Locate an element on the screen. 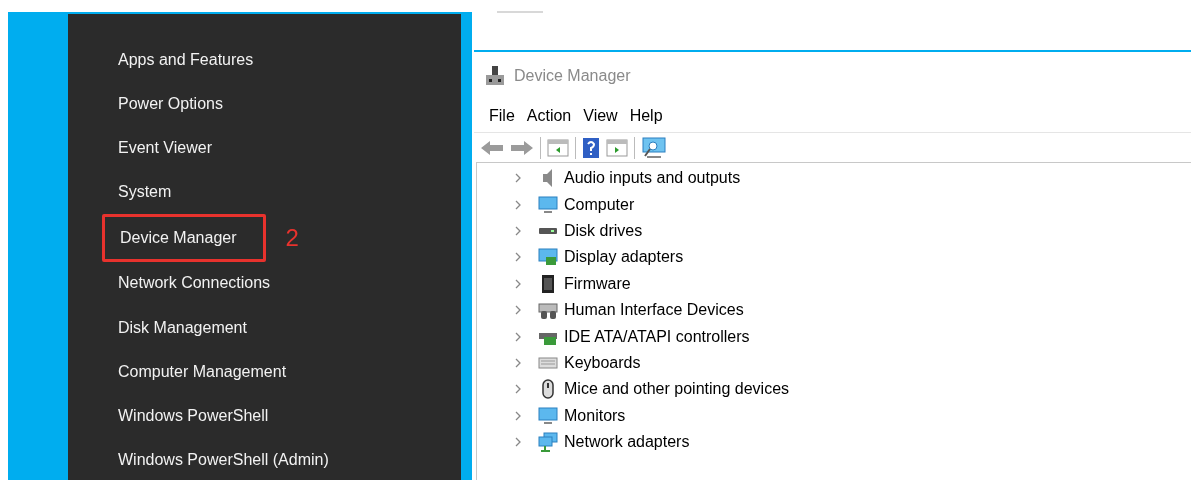  menu-item: Disk Management is located at coordinates (182, 327).